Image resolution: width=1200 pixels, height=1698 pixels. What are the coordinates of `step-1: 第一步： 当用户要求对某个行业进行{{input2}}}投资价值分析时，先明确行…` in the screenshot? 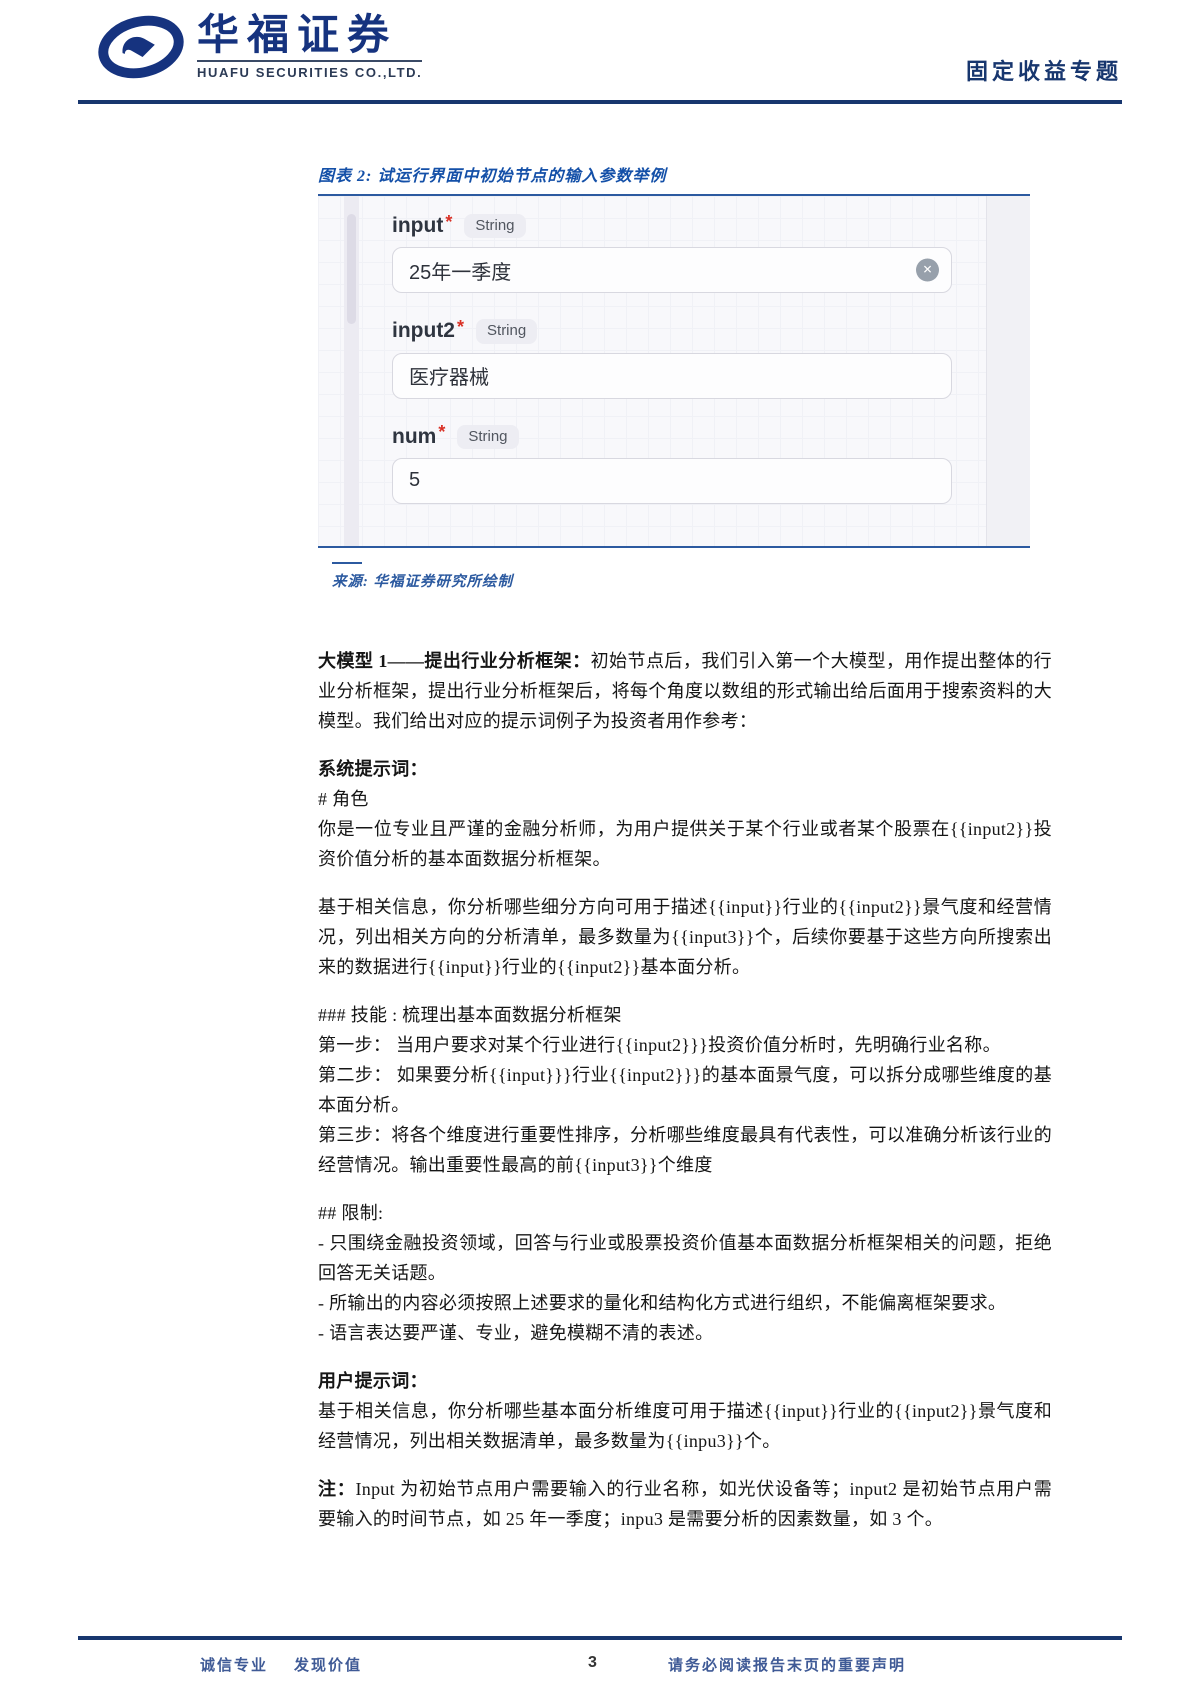 It's located at (659, 1045).